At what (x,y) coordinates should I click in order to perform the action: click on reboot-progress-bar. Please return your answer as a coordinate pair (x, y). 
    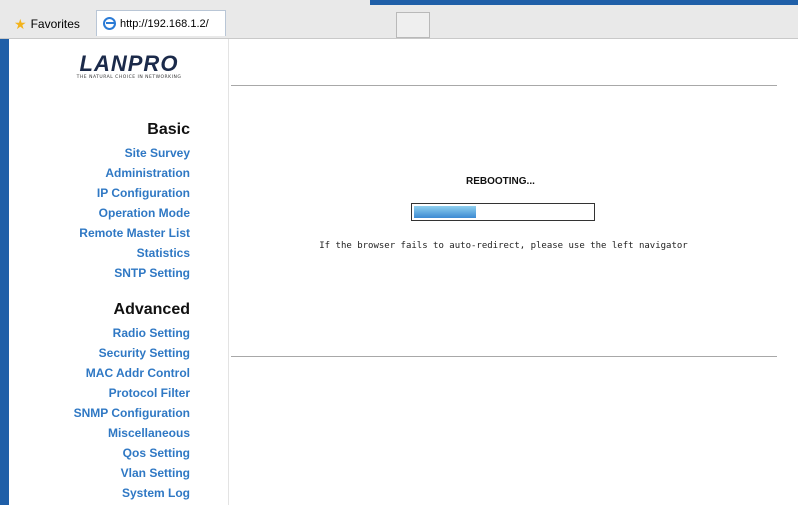
    Looking at the image, I should click on (503, 212).